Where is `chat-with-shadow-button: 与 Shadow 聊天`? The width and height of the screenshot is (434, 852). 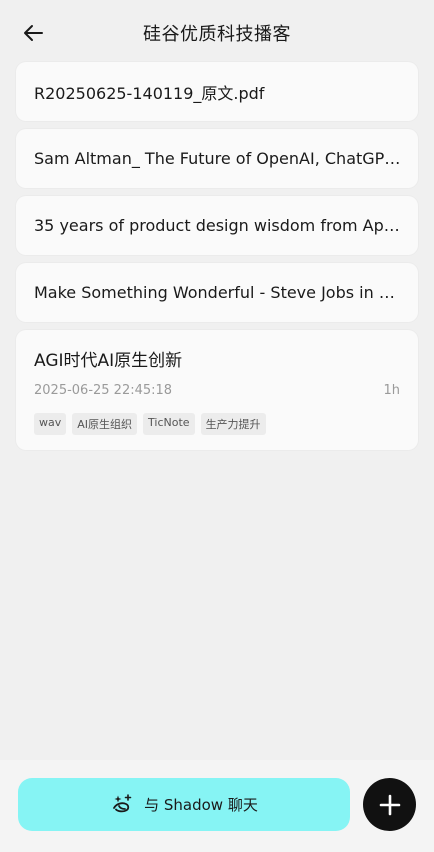
chat-with-shadow-button: 与 Shadow 聊天 is located at coordinates (184, 804).